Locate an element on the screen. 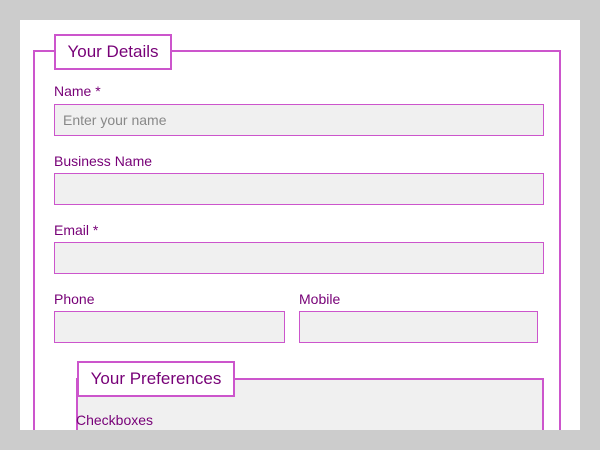 The height and width of the screenshot is (450, 600). business-name-label: Business Name is located at coordinates (103, 161).